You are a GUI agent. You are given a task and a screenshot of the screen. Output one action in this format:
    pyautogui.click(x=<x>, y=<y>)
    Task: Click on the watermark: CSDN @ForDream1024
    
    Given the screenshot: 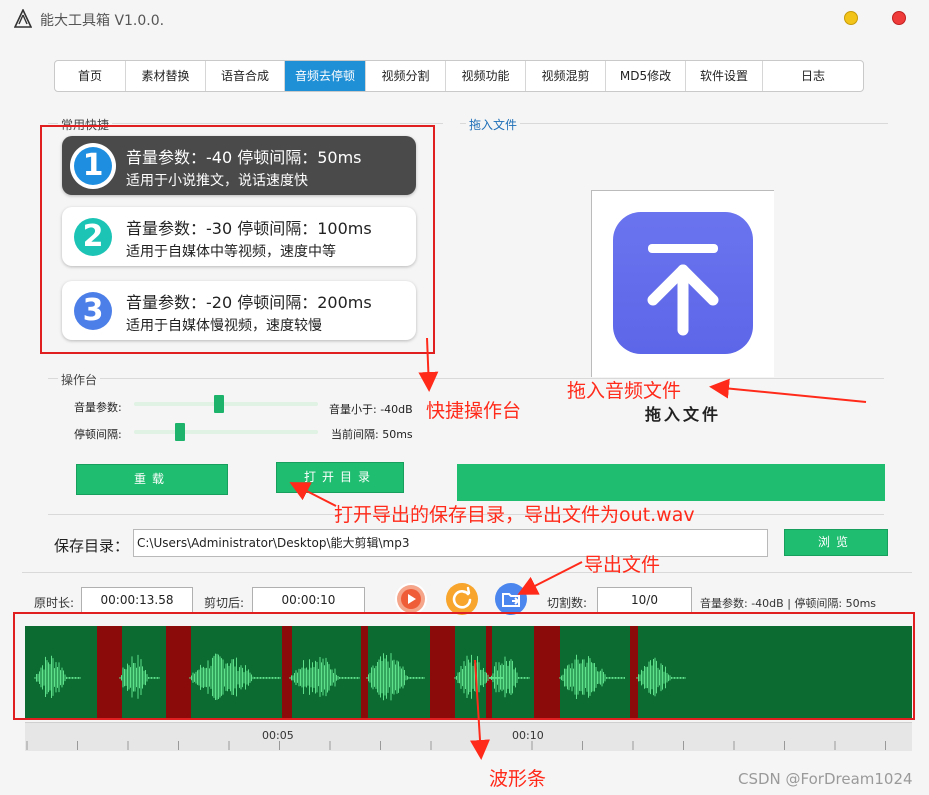 What is the action you would take?
    pyautogui.click(x=825, y=779)
    